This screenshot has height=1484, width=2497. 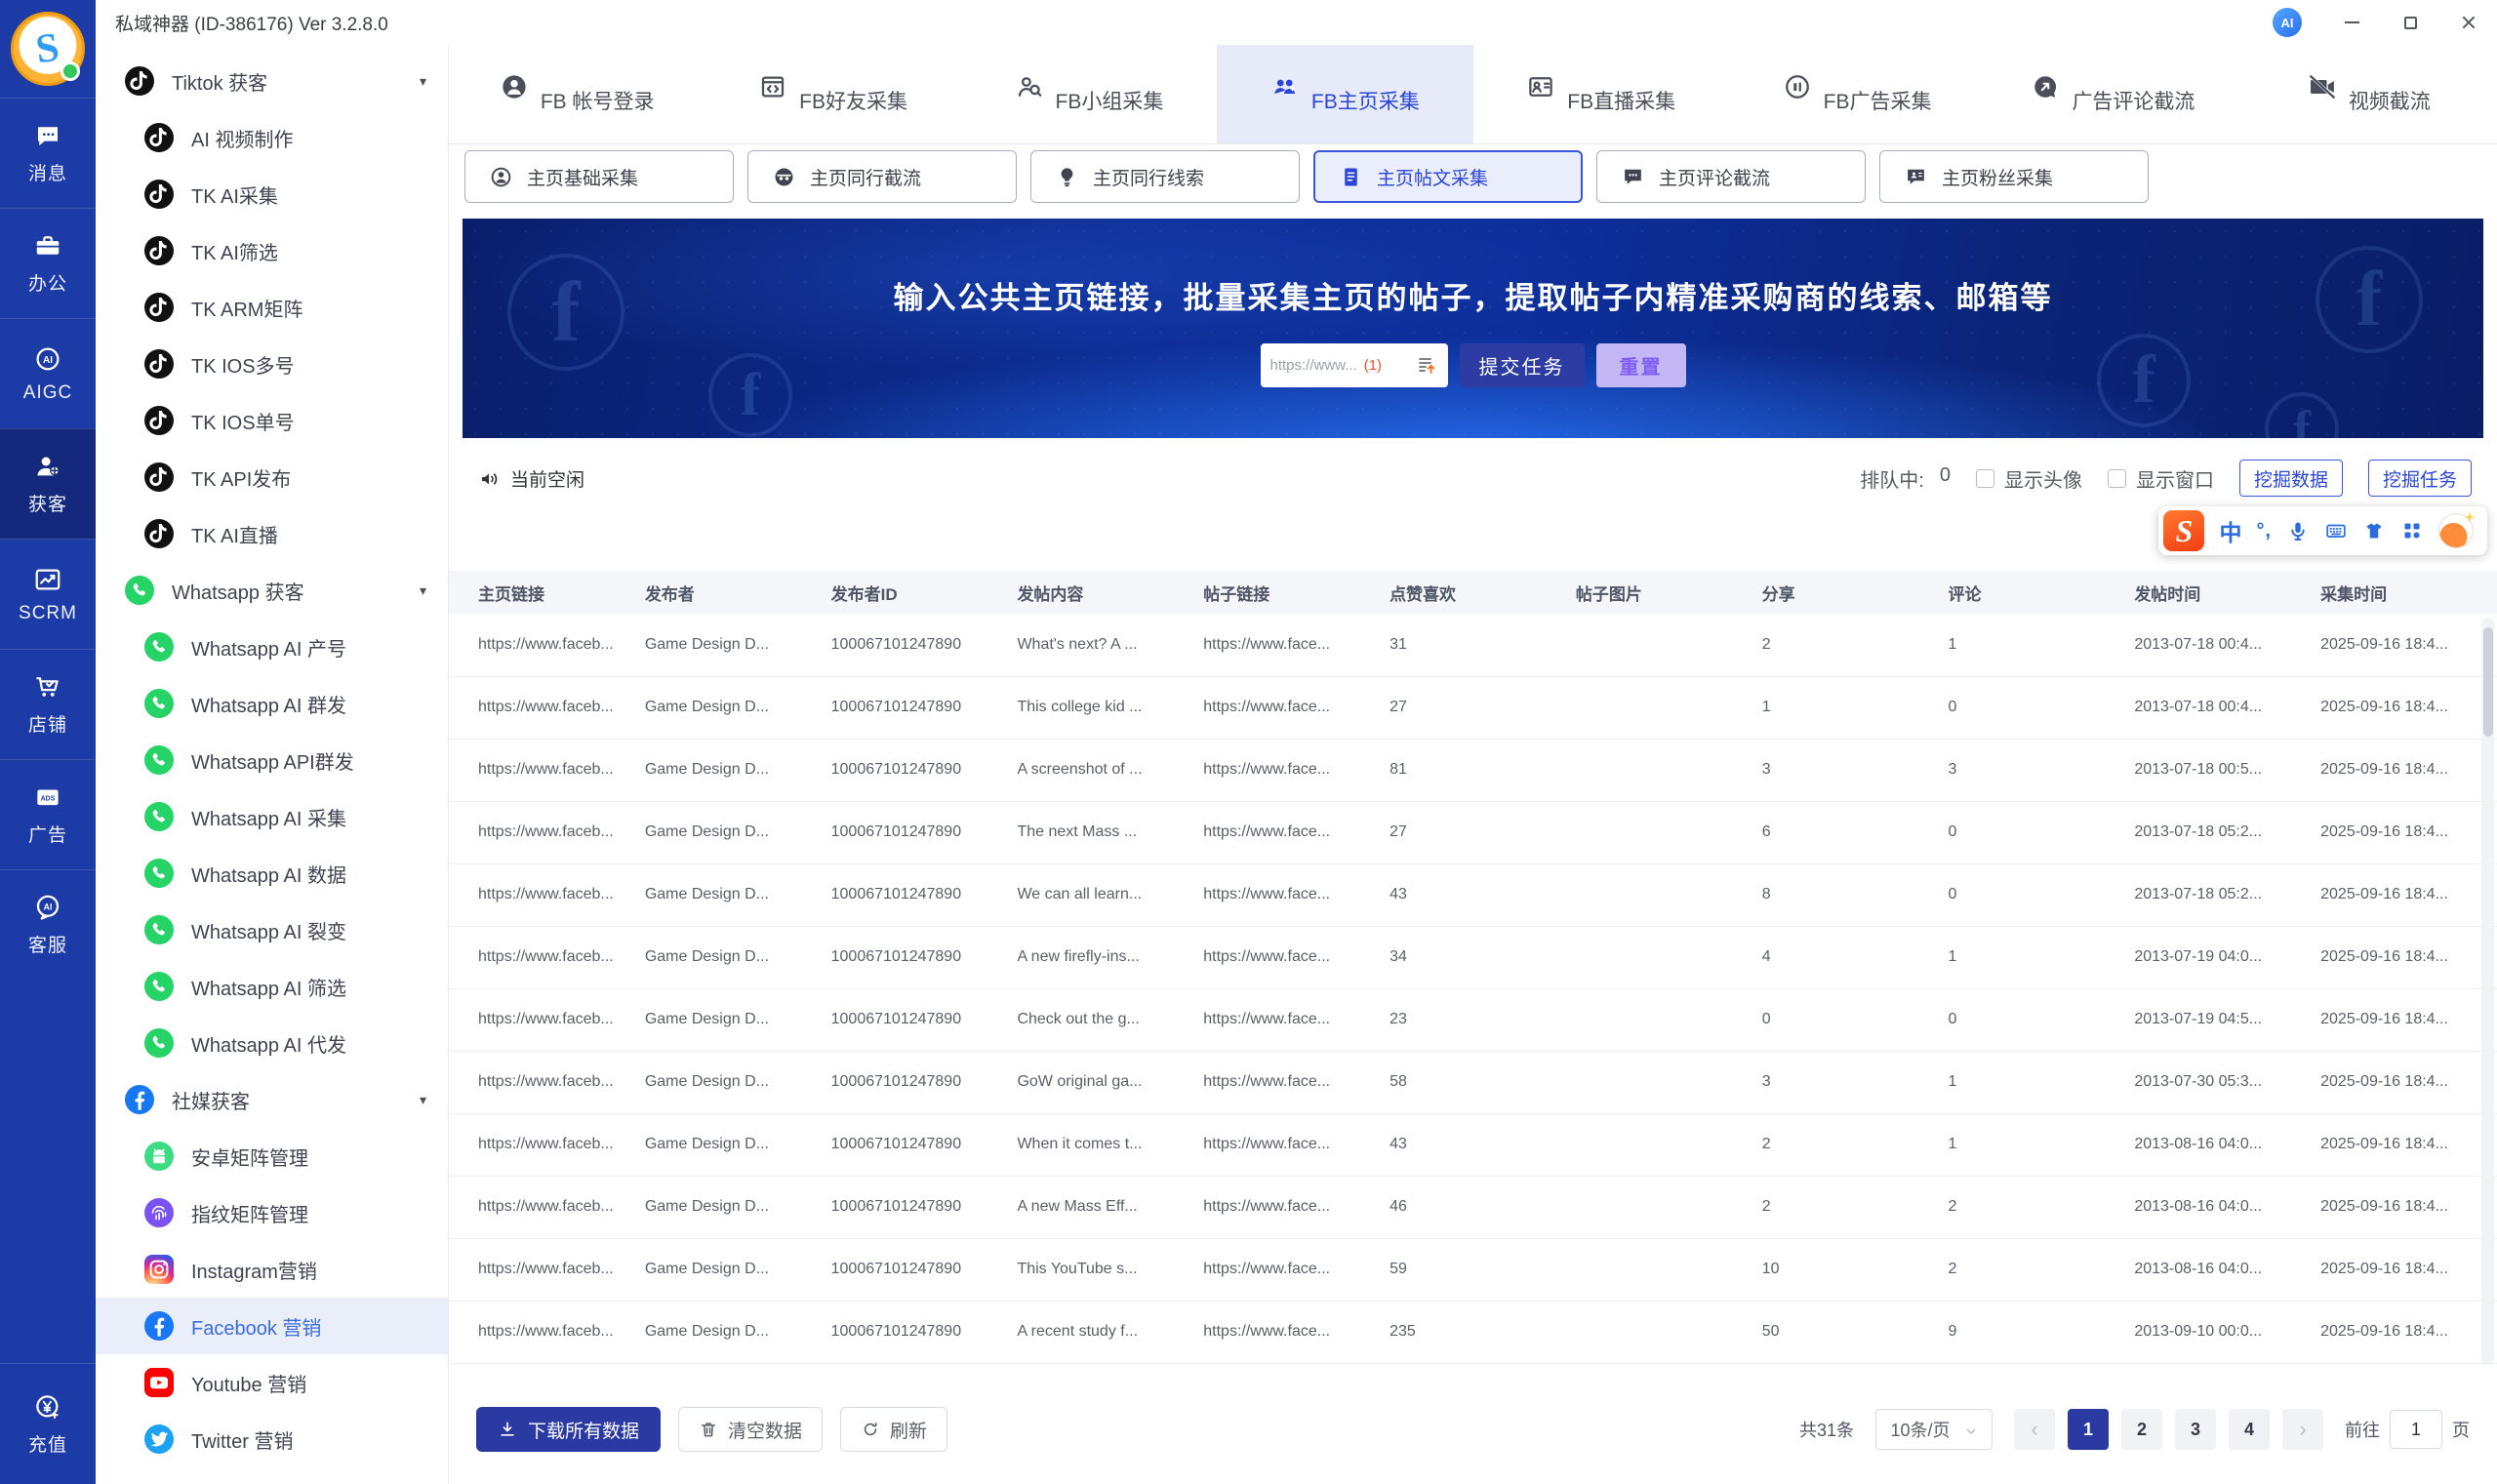 I want to click on subtab-comment-intercept: 主页评论截流, so click(x=1731, y=176).